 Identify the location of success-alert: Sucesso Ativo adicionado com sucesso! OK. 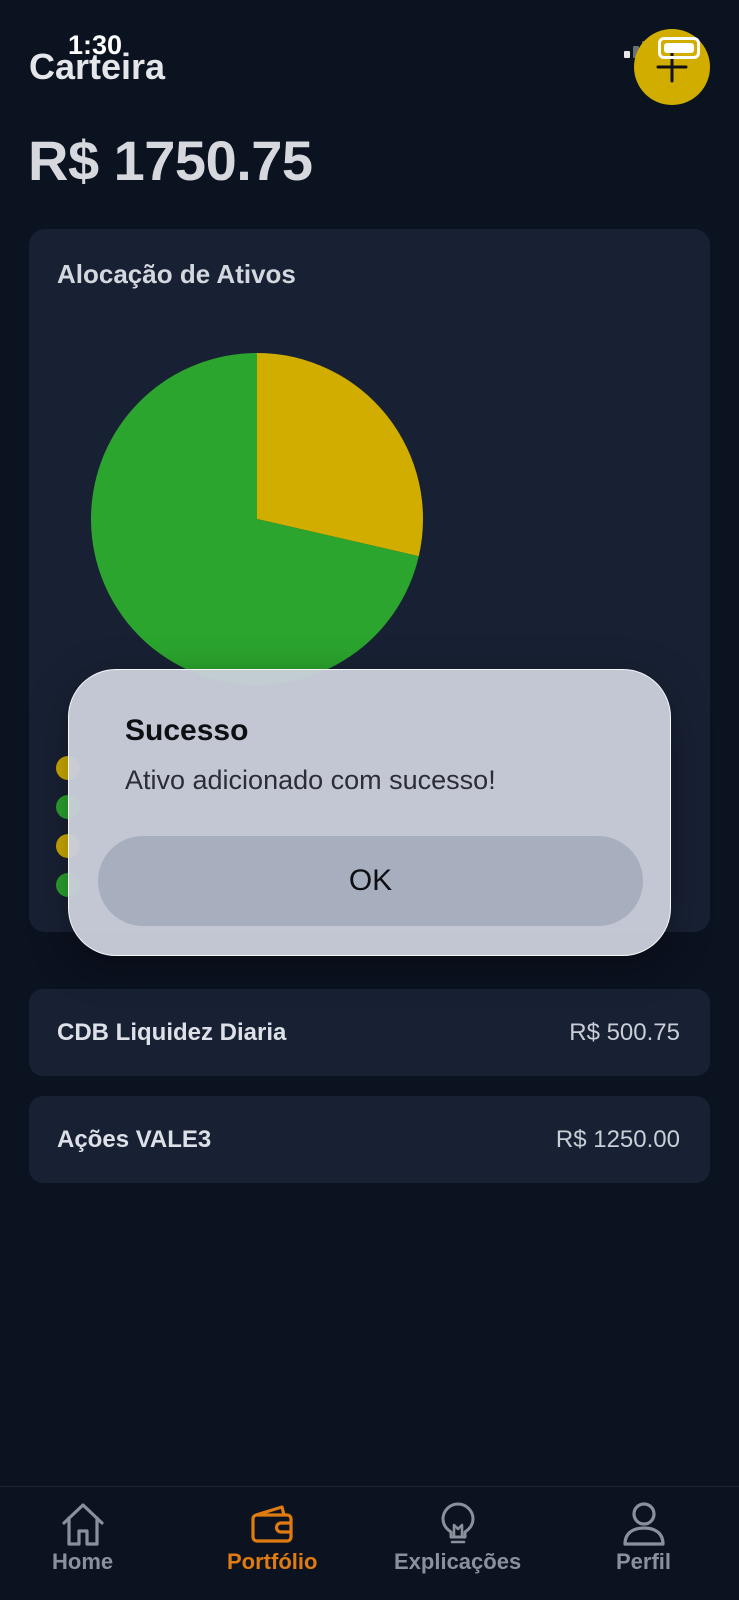
(369, 812).